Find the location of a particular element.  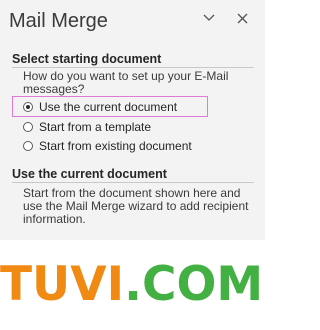

close-icon is located at coordinates (242, 18).